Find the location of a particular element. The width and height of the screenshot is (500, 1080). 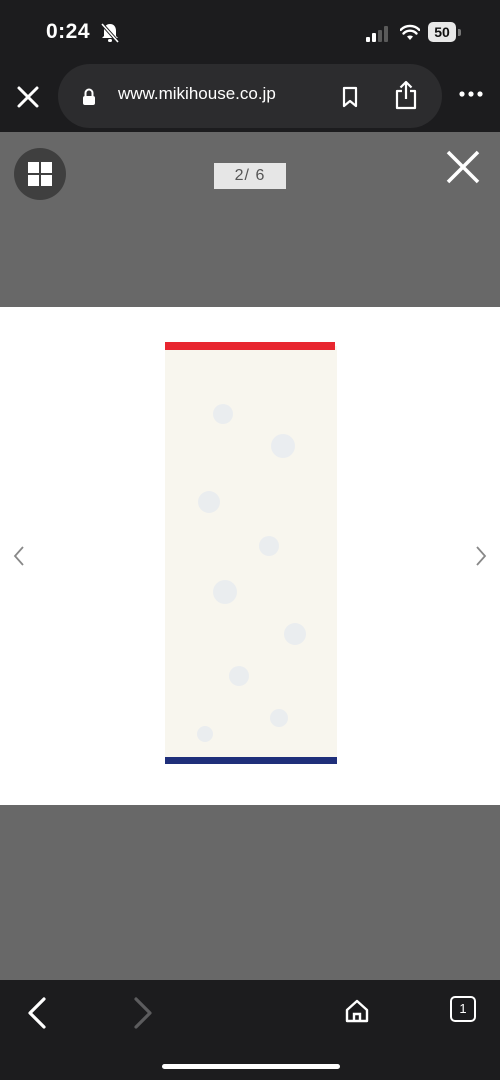

chevron-right-icon is located at coordinates (481, 556).